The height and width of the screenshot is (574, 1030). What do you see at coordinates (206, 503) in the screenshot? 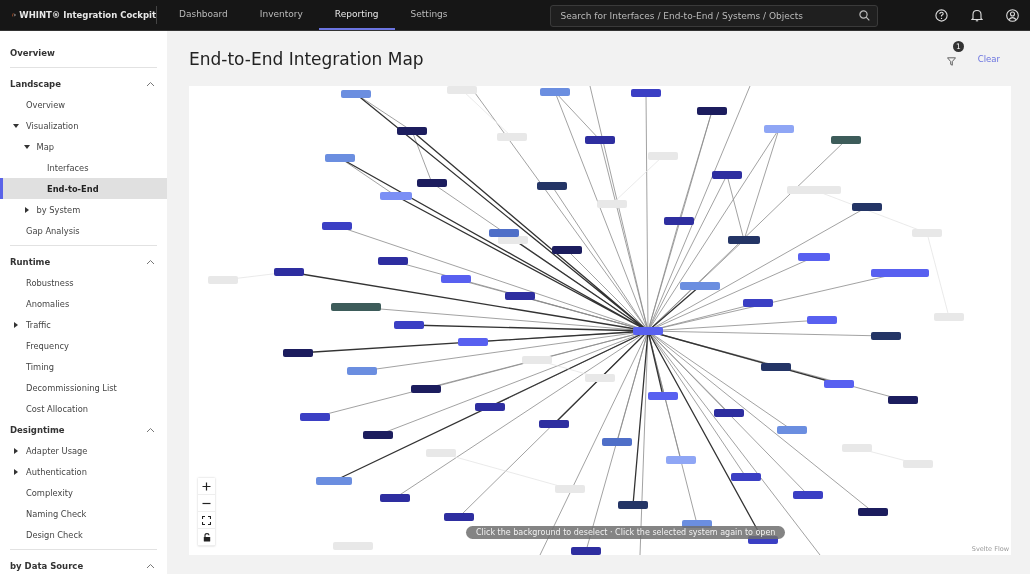
I see `zoom-out-button` at bounding box center [206, 503].